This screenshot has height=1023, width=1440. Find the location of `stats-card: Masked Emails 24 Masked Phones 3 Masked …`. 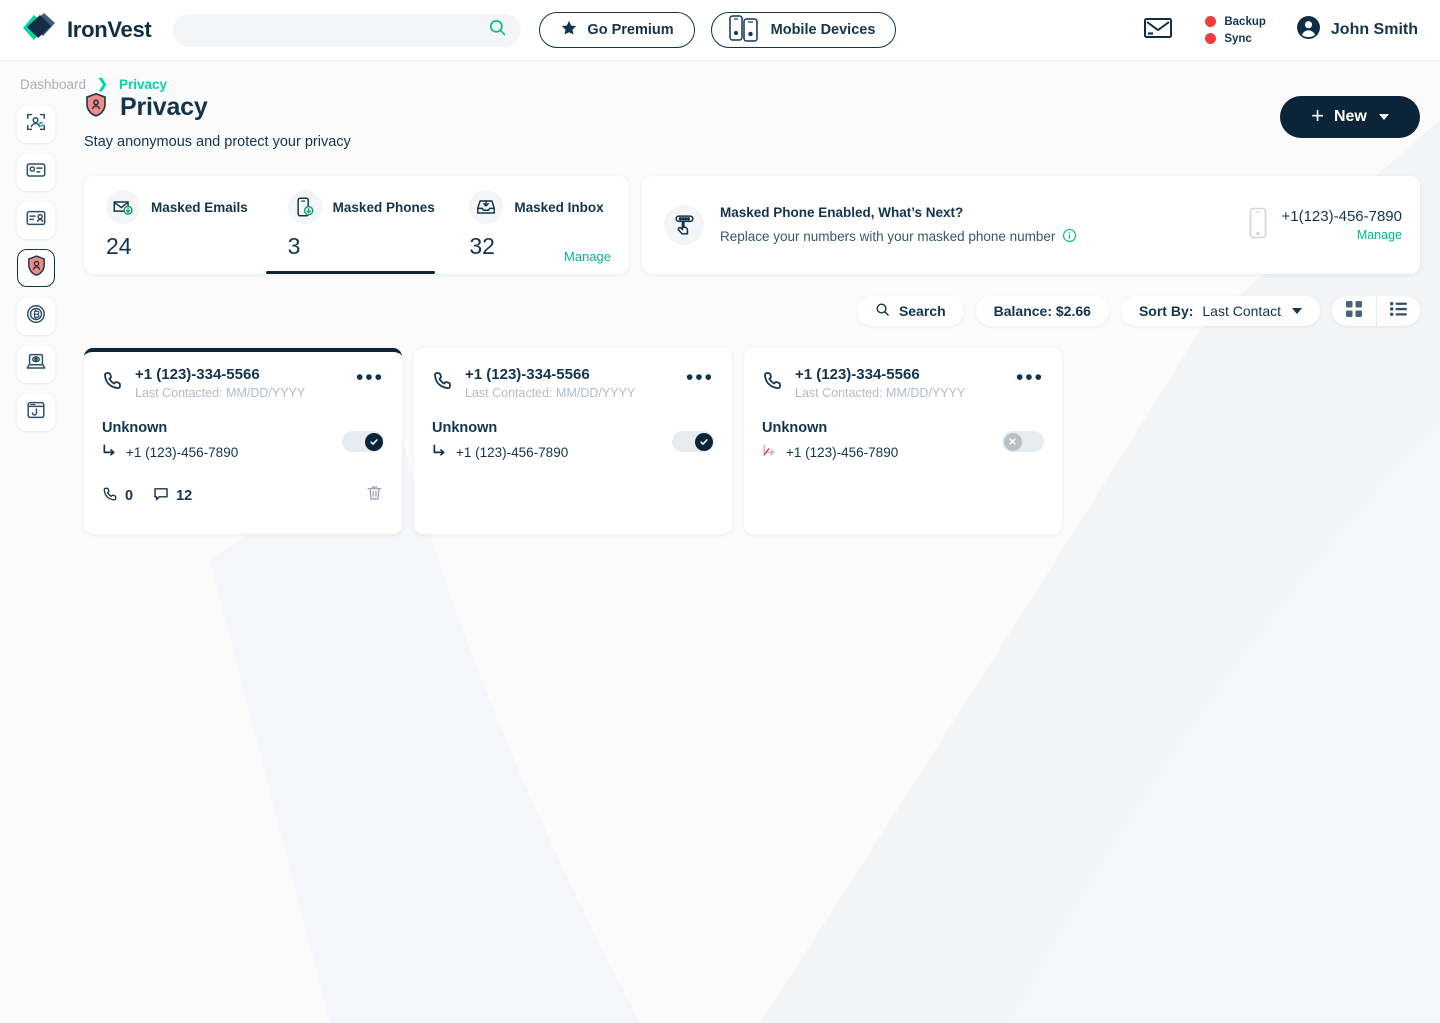

stats-card: Masked Emails 24 Masked Phones 3 Masked … is located at coordinates (356, 225).